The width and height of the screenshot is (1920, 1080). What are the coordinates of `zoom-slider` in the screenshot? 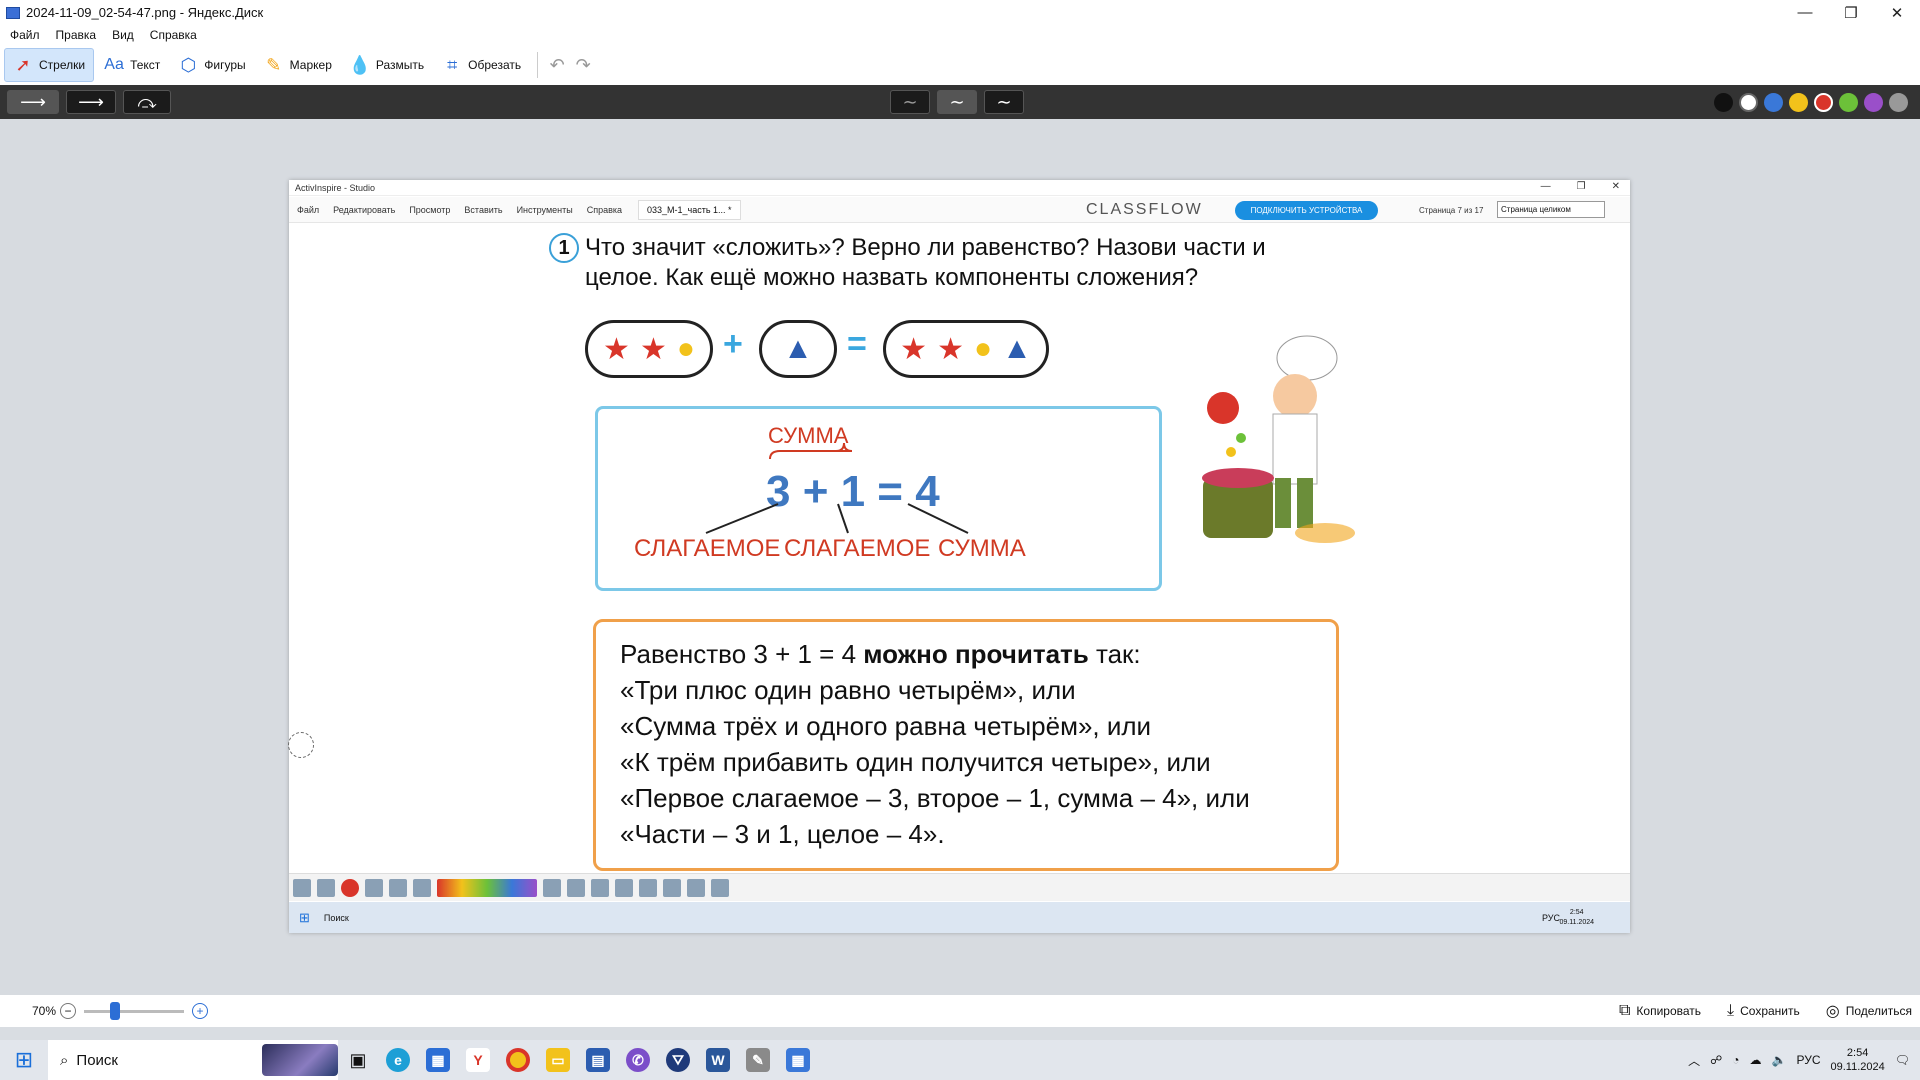 It's located at (134, 1010).